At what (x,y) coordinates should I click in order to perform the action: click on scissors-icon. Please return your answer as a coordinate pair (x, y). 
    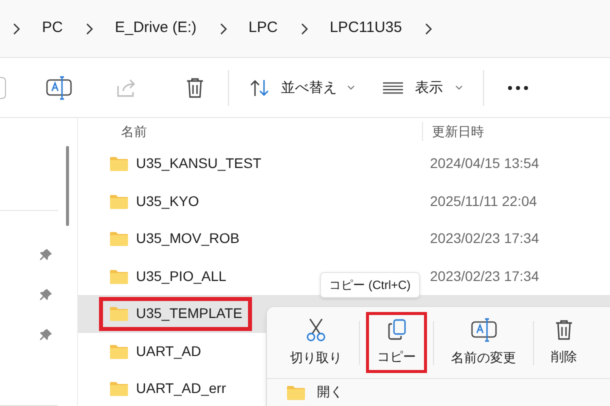
    Looking at the image, I should click on (316, 330).